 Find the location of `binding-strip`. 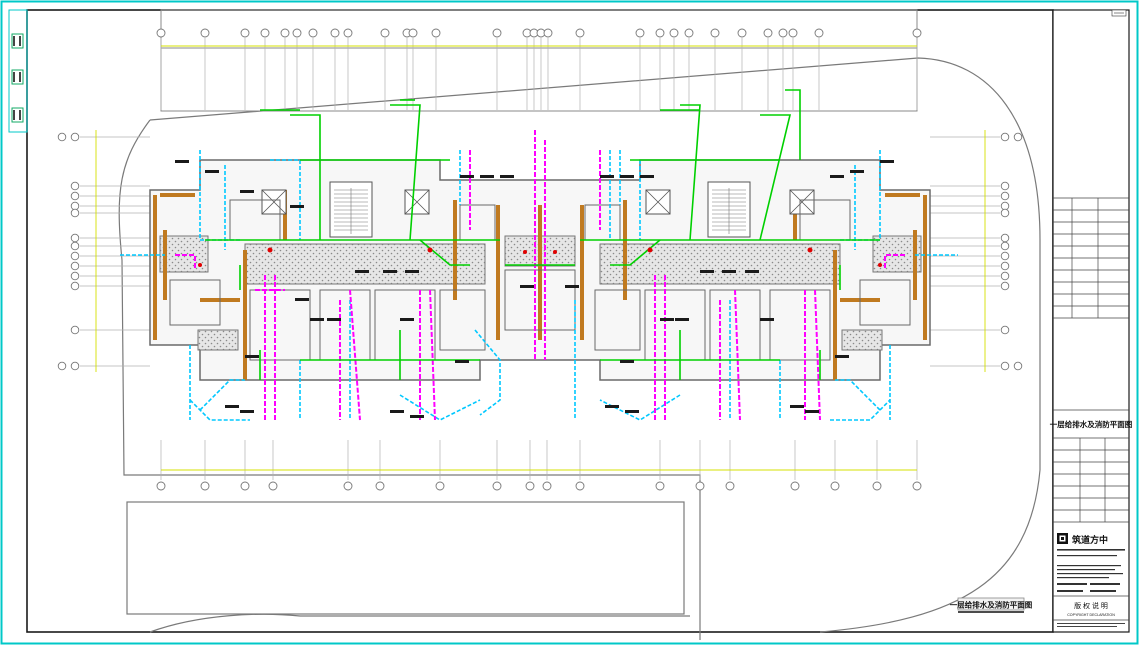

binding-strip is located at coordinates (18, 71).